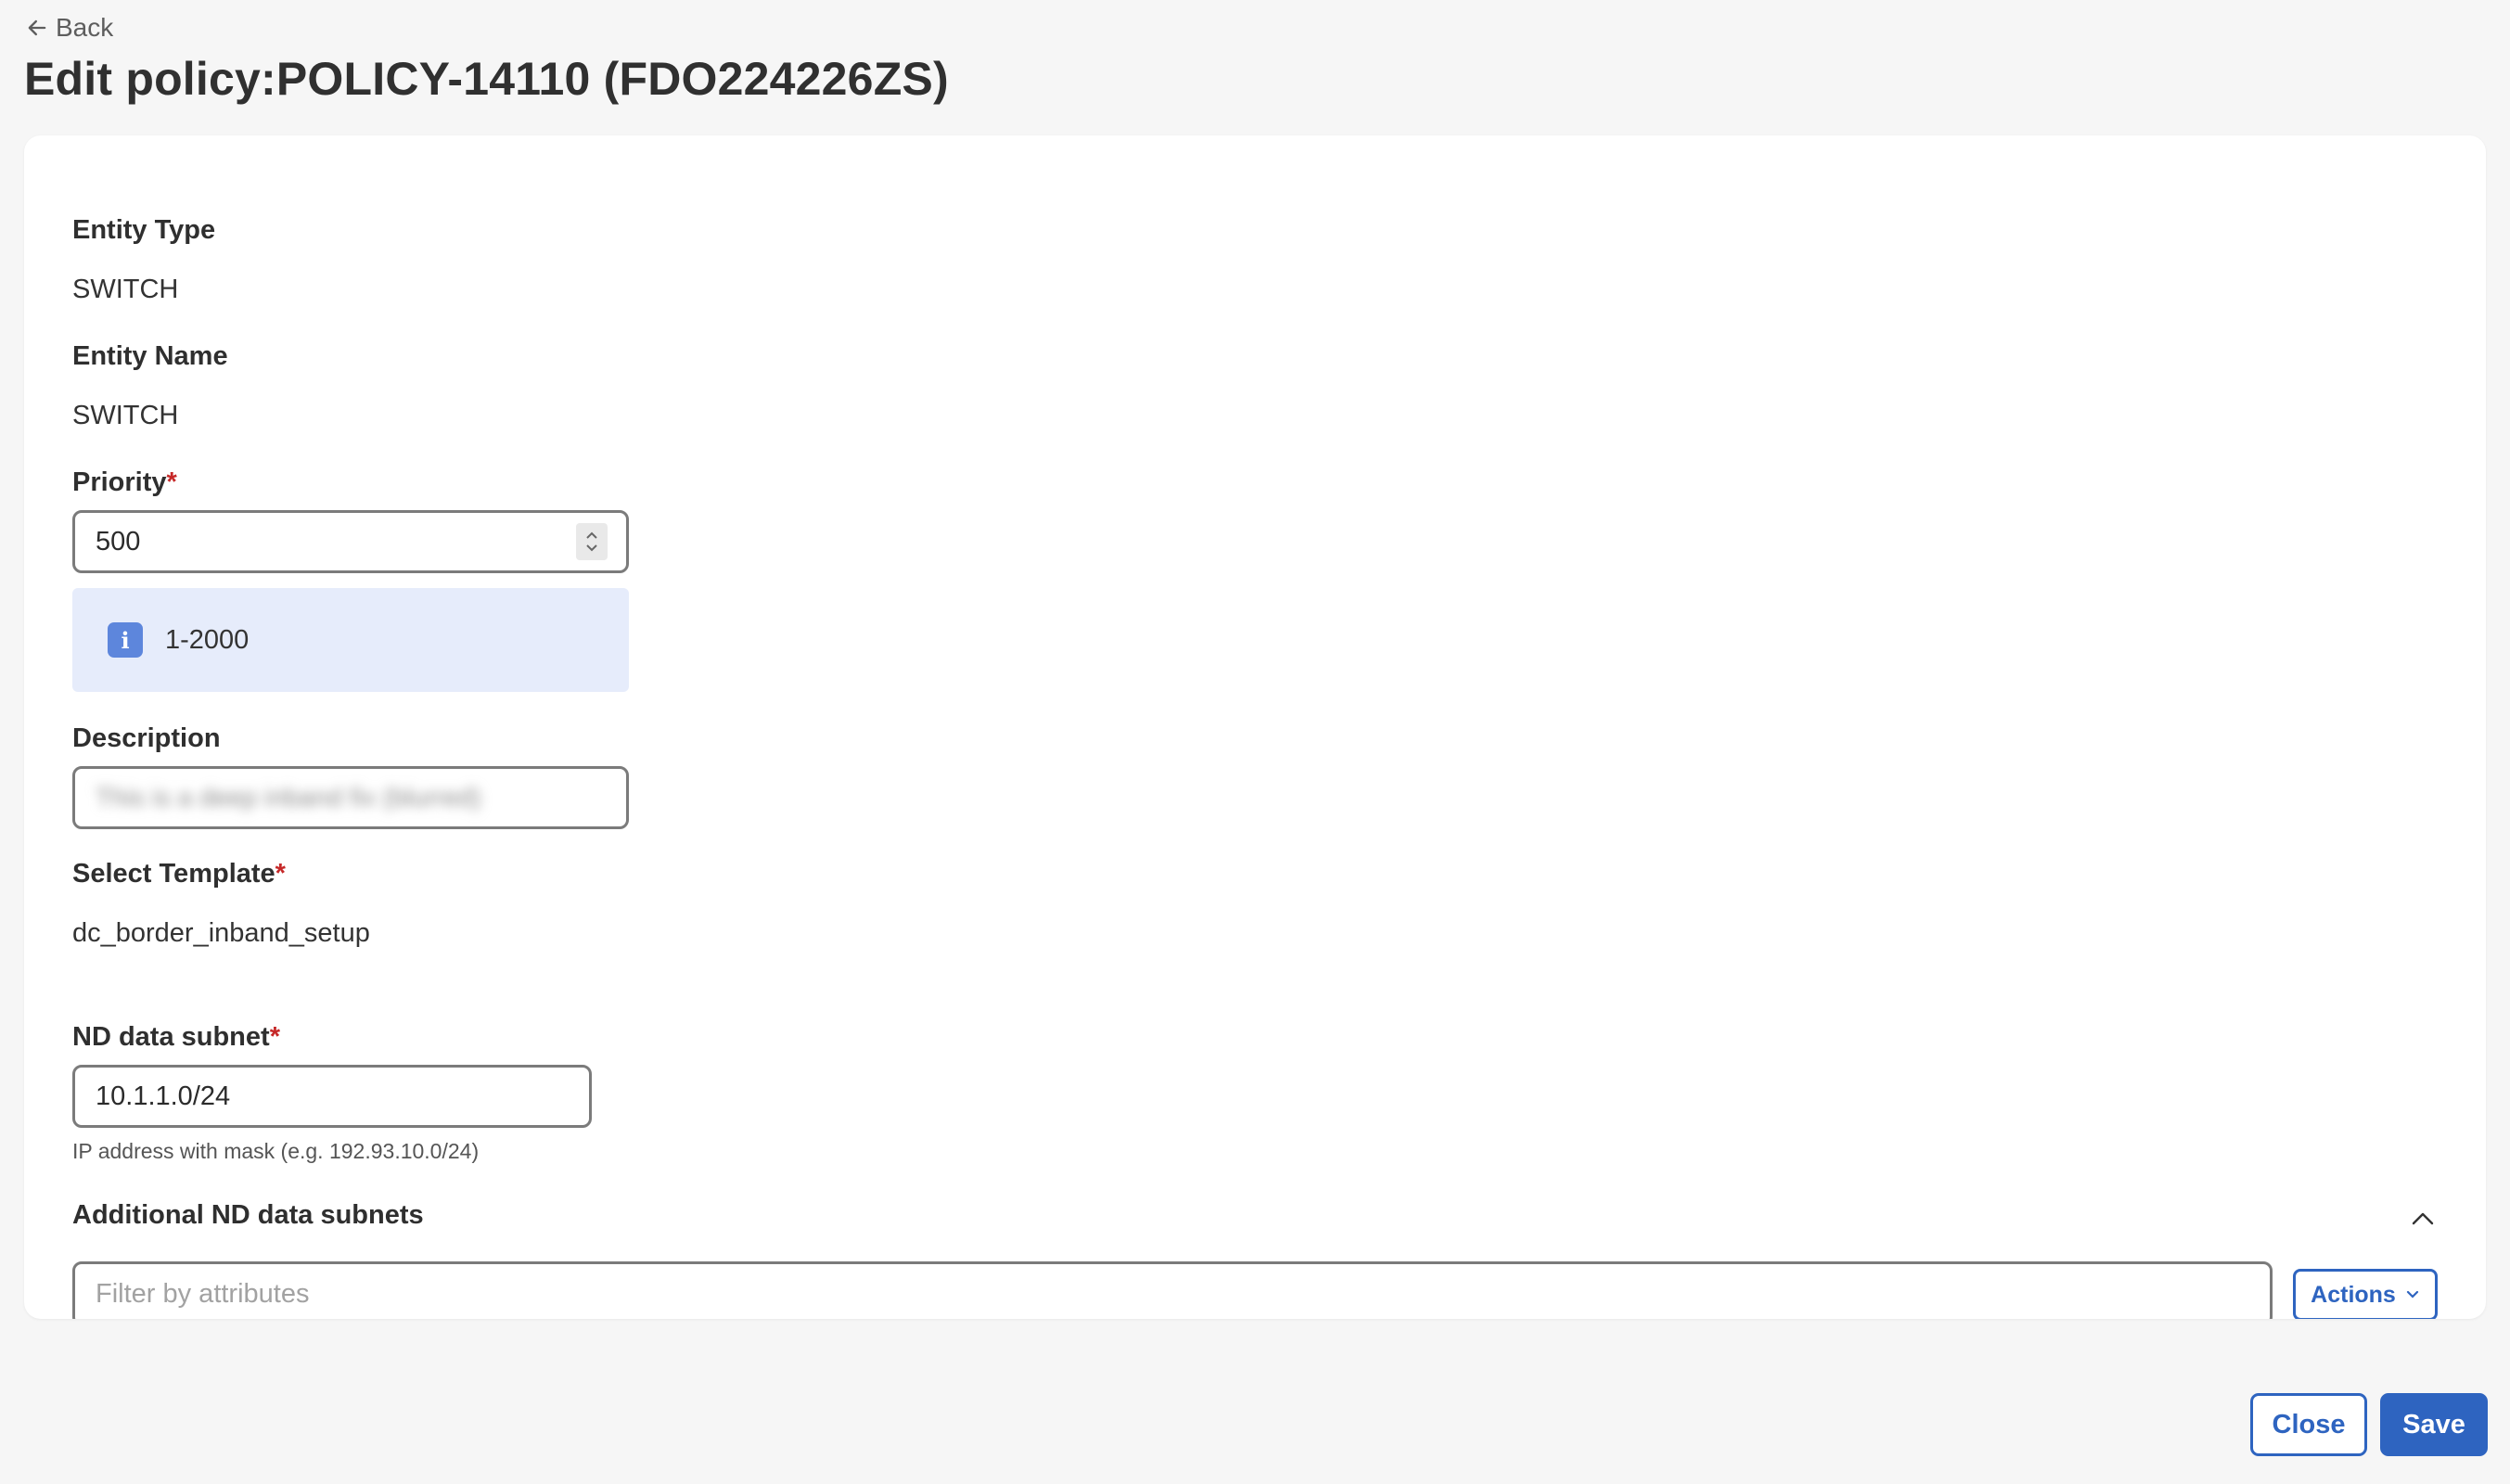  I want to click on template-value: dc_border_inband_setup, so click(221, 933).